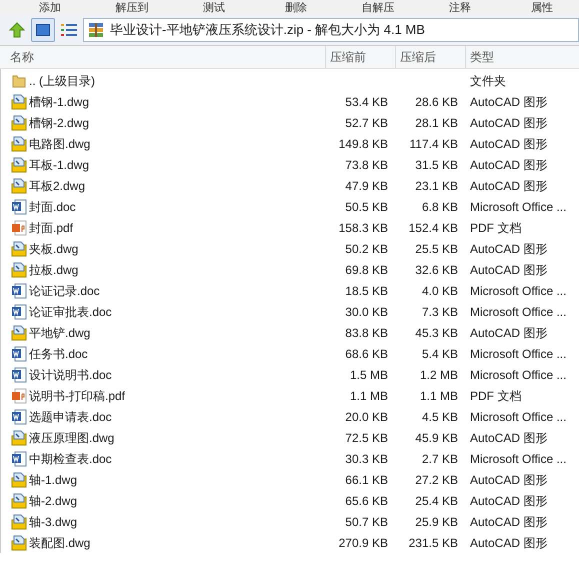 Image resolution: width=579 pixels, height=569 pixels. I want to click on file-name: .. (上级目录), so click(62, 81).